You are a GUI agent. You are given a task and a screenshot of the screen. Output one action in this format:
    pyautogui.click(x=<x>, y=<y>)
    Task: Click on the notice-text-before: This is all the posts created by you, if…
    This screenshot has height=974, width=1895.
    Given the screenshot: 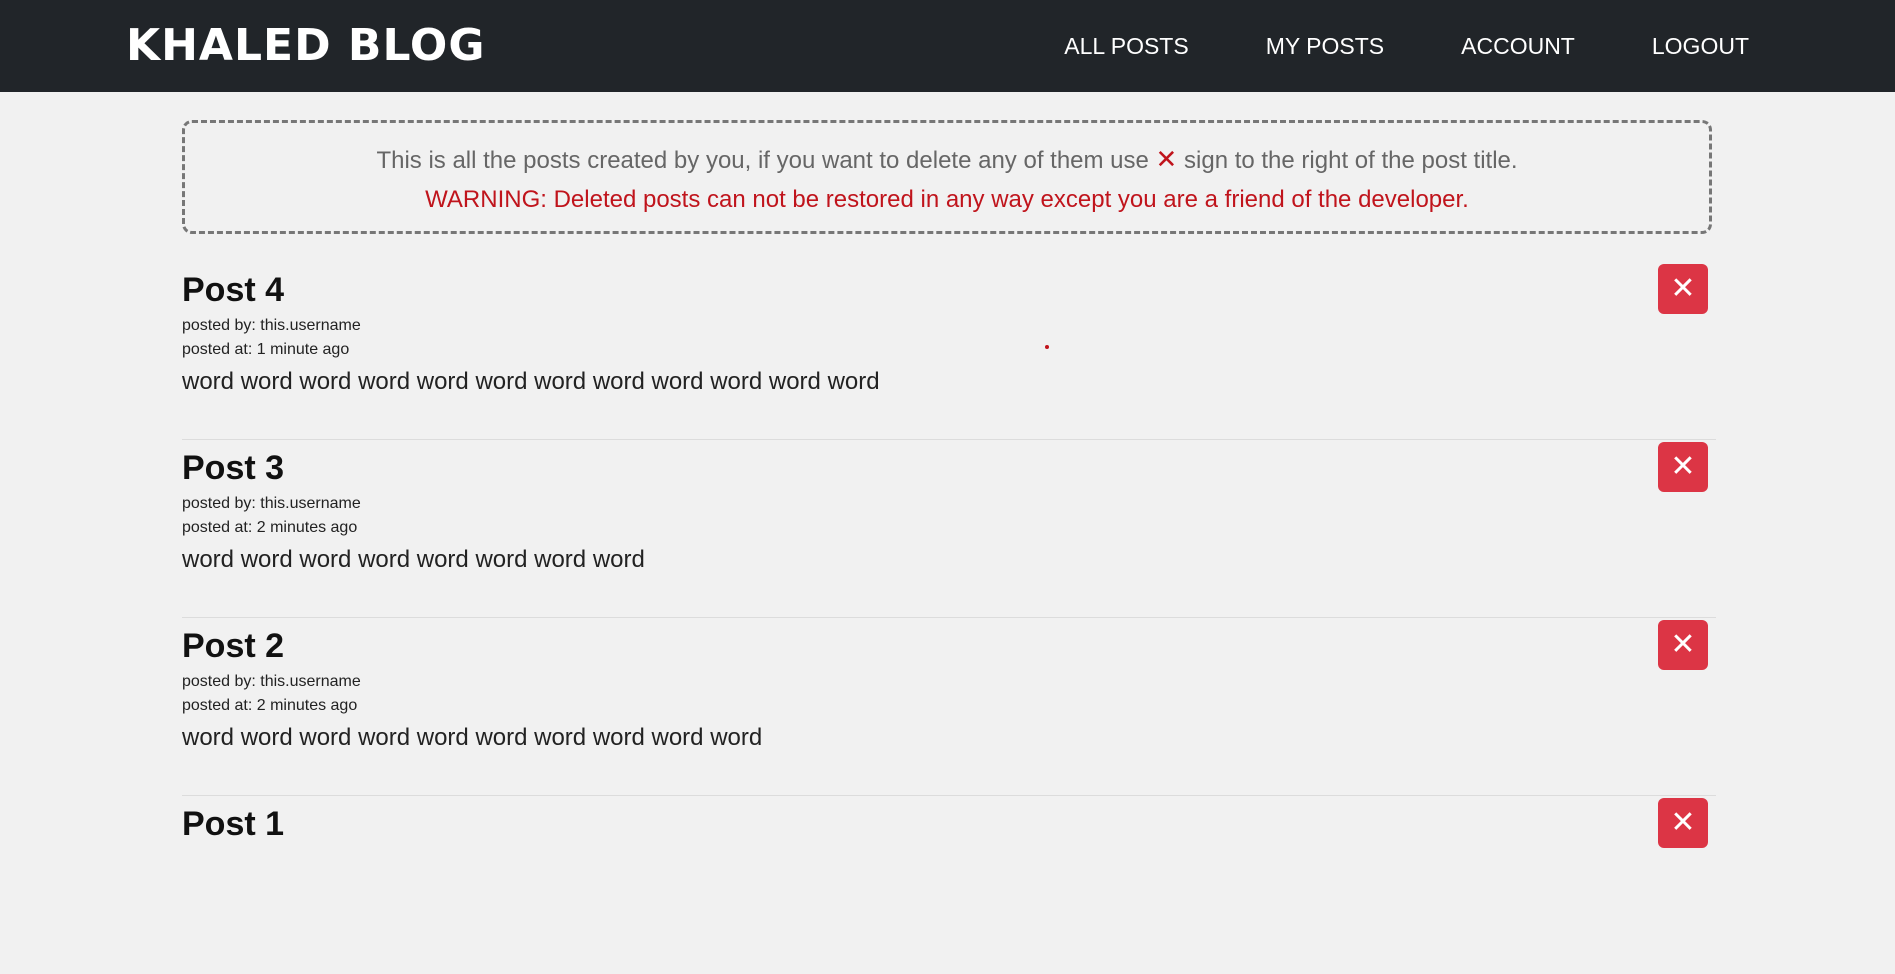 What is the action you would take?
    pyautogui.click(x=766, y=160)
    